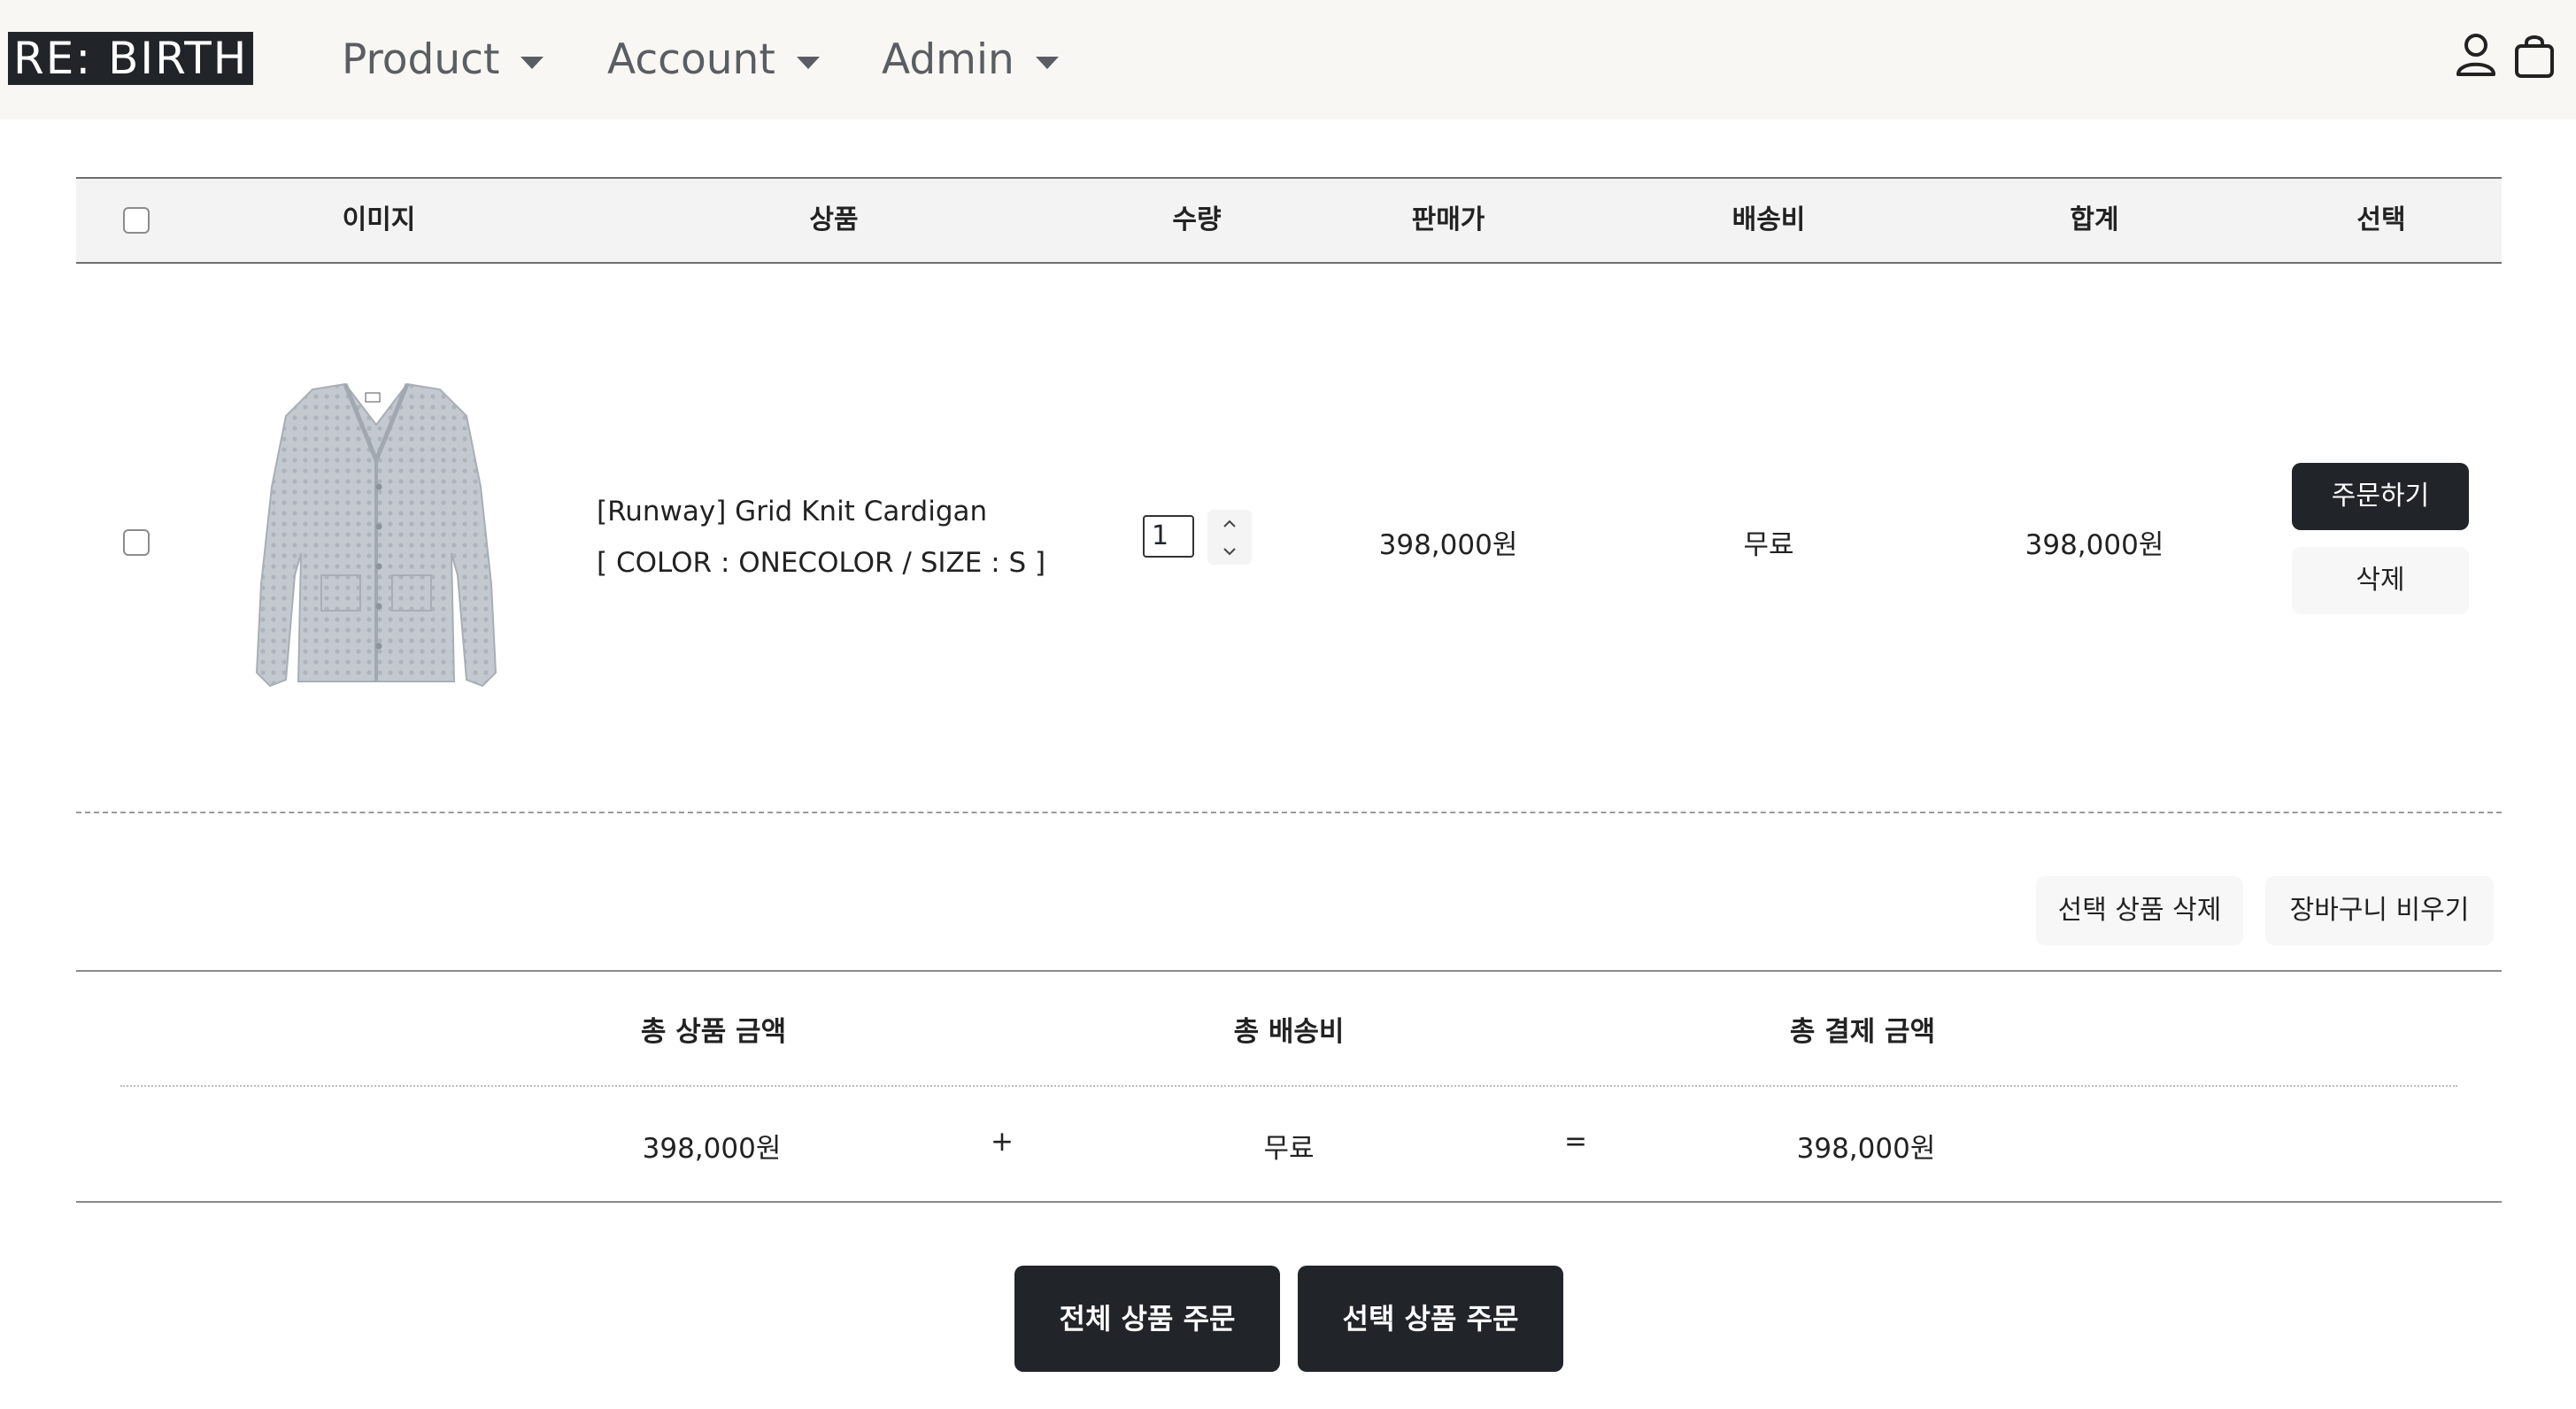 The height and width of the screenshot is (1409, 2576). What do you see at coordinates (376, 540) in the screenshot?
I see `cardigan-product-image` at bounding box center [376, 540].